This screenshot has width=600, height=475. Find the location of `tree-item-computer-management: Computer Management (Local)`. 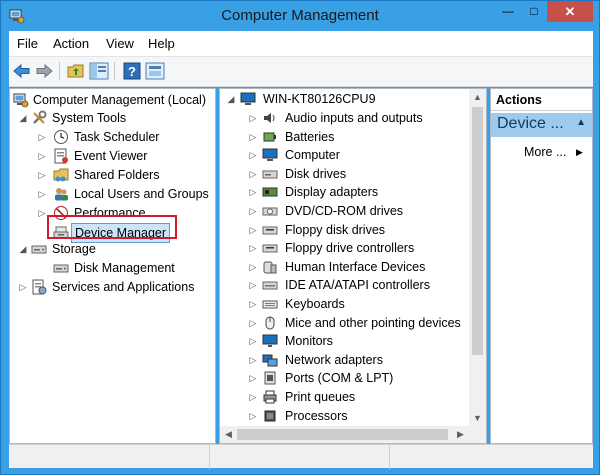

tree-item-computer-management: Computer Management (Local) is located at coordinates (112, 100).